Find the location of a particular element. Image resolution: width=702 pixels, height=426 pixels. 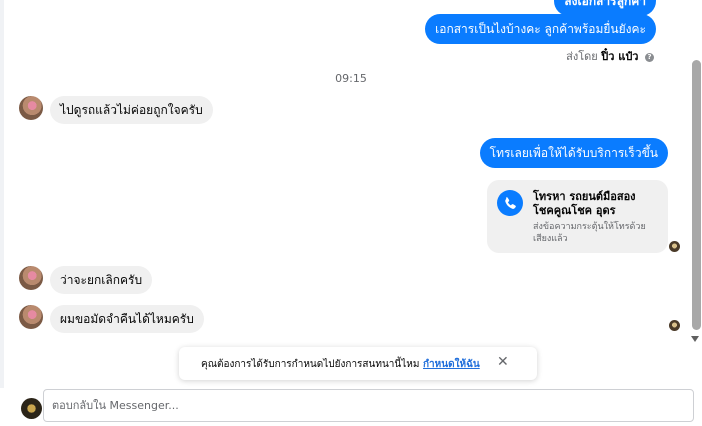

message-out-call-prompt: โทรเลยเพื่อให้ได้รับบริการเร็วขึ้น is located at coordinates (573, 153).